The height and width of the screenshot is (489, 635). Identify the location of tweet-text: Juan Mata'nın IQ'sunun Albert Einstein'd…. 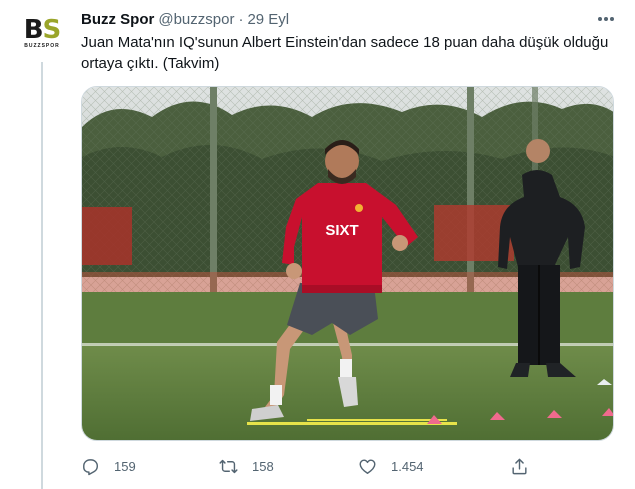
(345, 53).